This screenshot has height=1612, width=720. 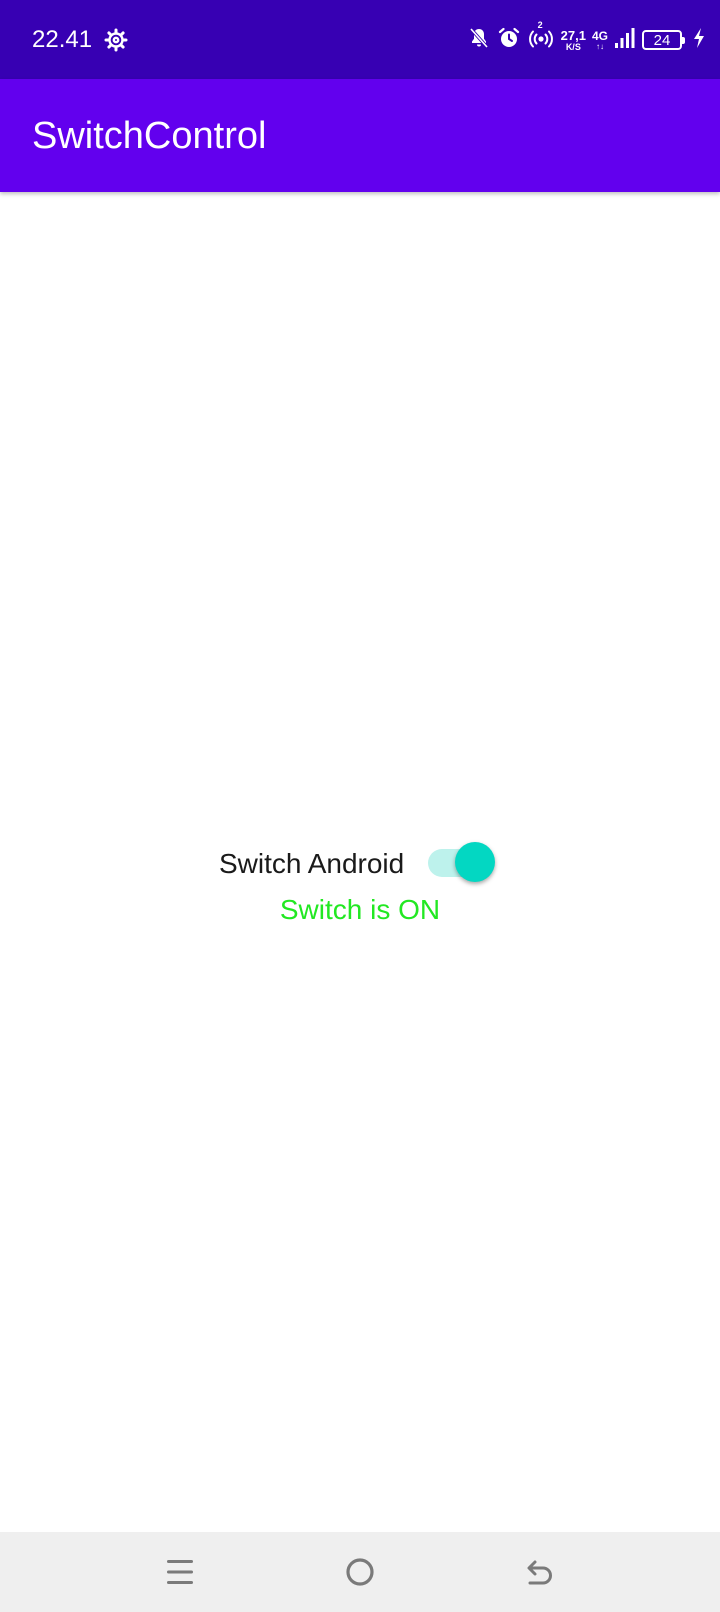 I want to click on back-button, so click(x=540, y=1572).